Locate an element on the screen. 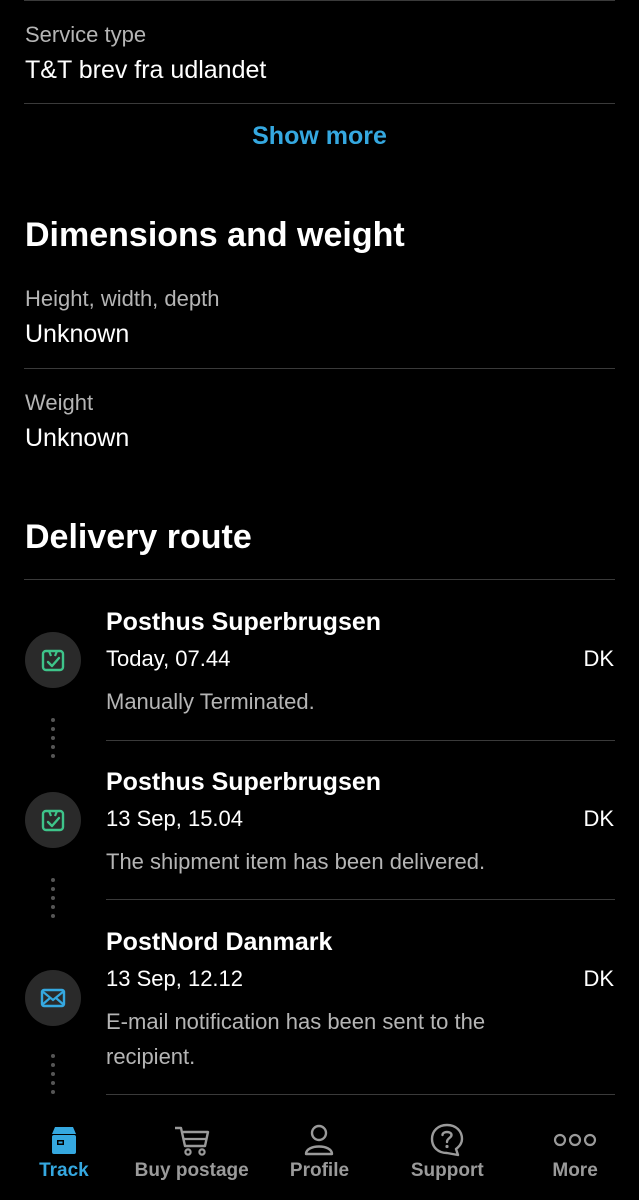 Image resolution: width=639 pixels, height=1200 pixels. tab-profile: Profile is located at coordinates (319, 1152).